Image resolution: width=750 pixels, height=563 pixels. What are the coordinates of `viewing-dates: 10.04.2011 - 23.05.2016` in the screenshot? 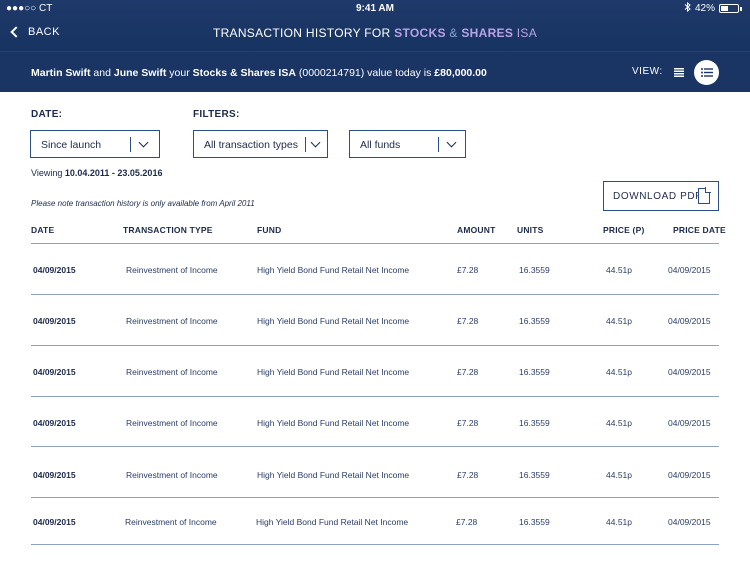 It's located at (113, 173).